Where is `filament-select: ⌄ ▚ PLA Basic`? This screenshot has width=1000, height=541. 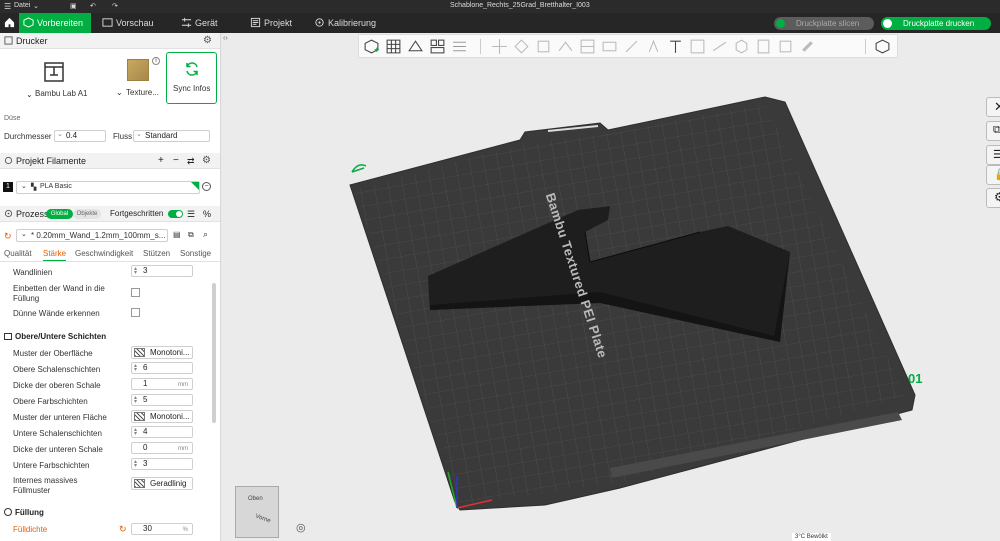
filament-select: ⌄ ▚ PLA Basic is located at coordinates (108, 187).